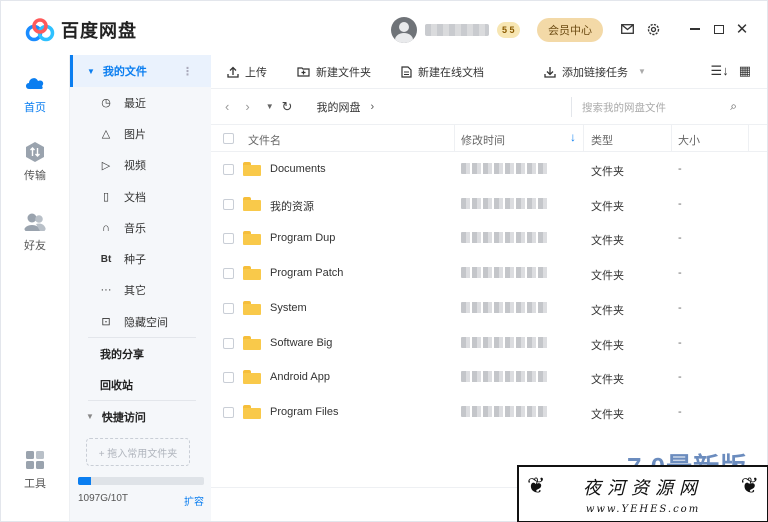  I want to click on sidebar-item-music: ∩ 音乐, so click(140, 227).